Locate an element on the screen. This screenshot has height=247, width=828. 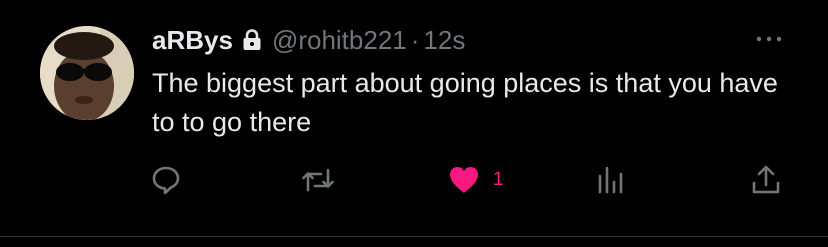
retweet-button is located at coordinates (318, 180).